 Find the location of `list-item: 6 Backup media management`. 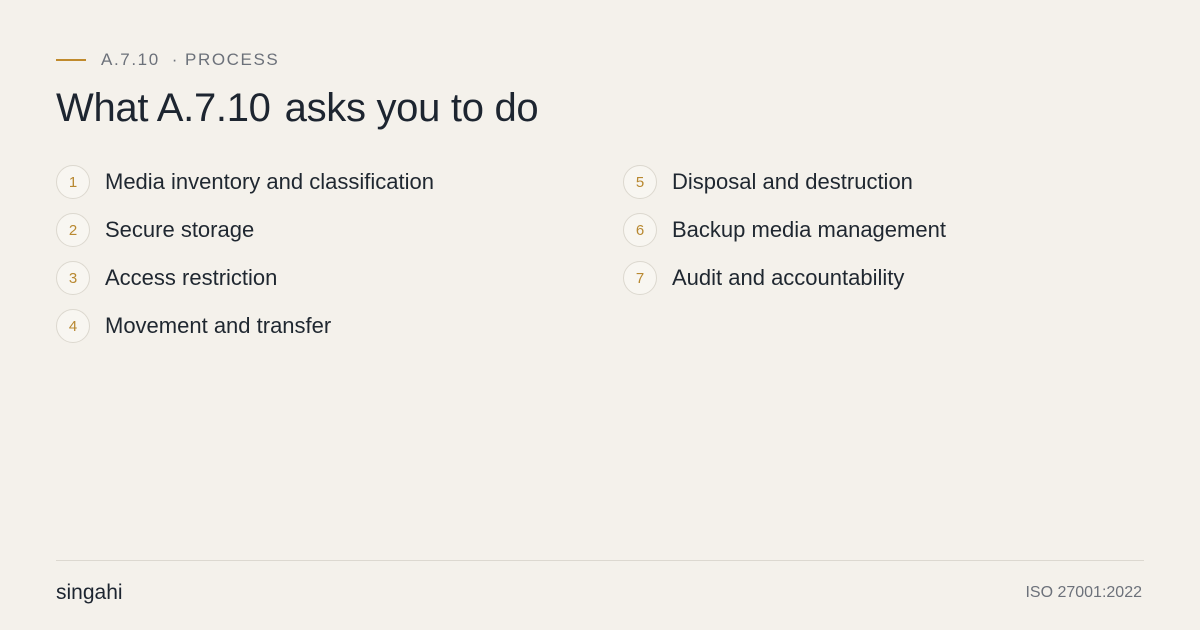

list-item: 6 Backup media management is located at coordinates (883, 230).